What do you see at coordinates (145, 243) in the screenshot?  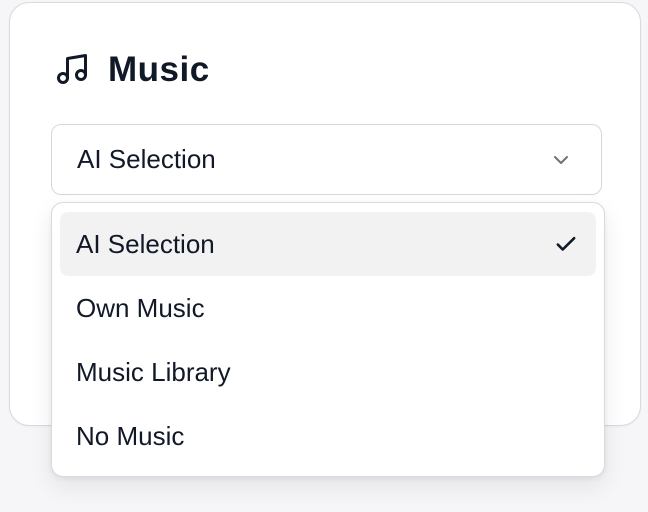 I see `option-label: AI Selection` at bounding box center [145, 243].